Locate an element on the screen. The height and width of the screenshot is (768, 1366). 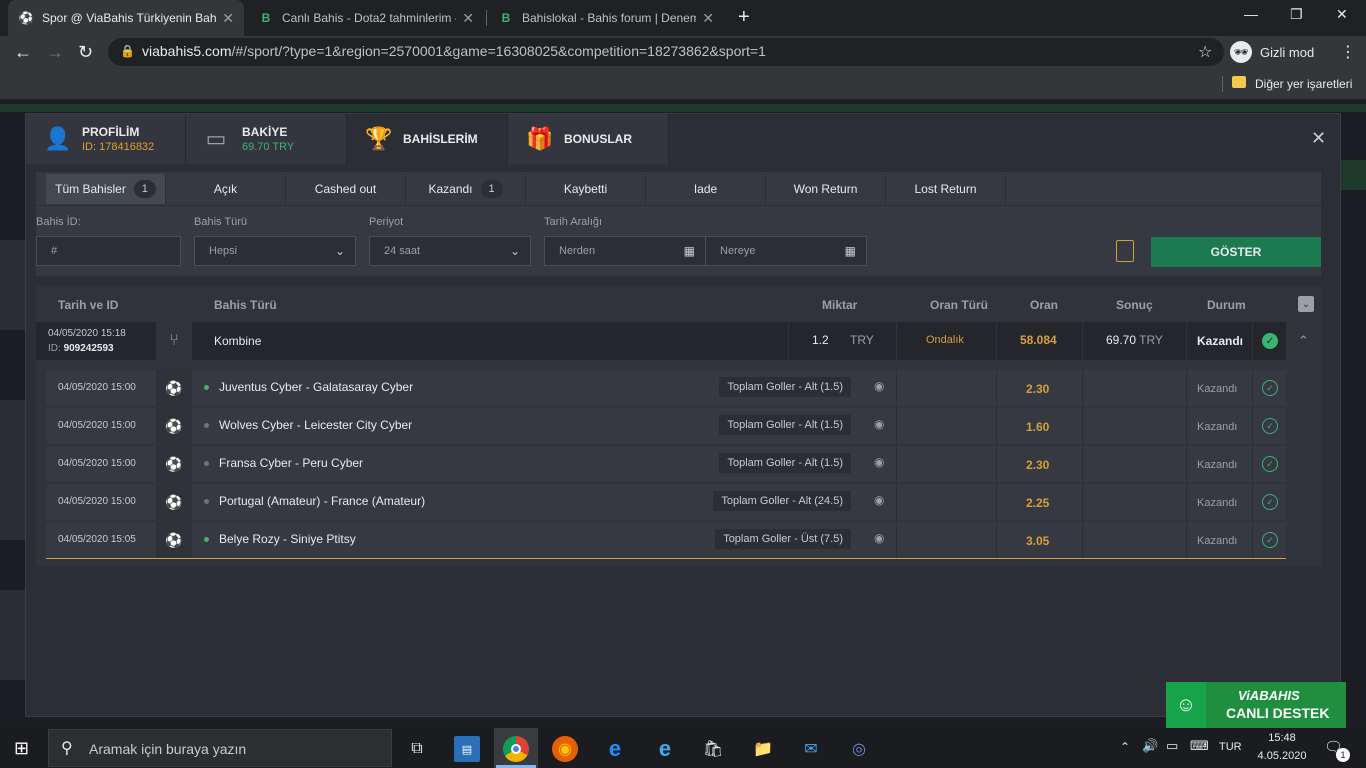
task-view-icon: ⧉ is located at coordinates (417, 749).